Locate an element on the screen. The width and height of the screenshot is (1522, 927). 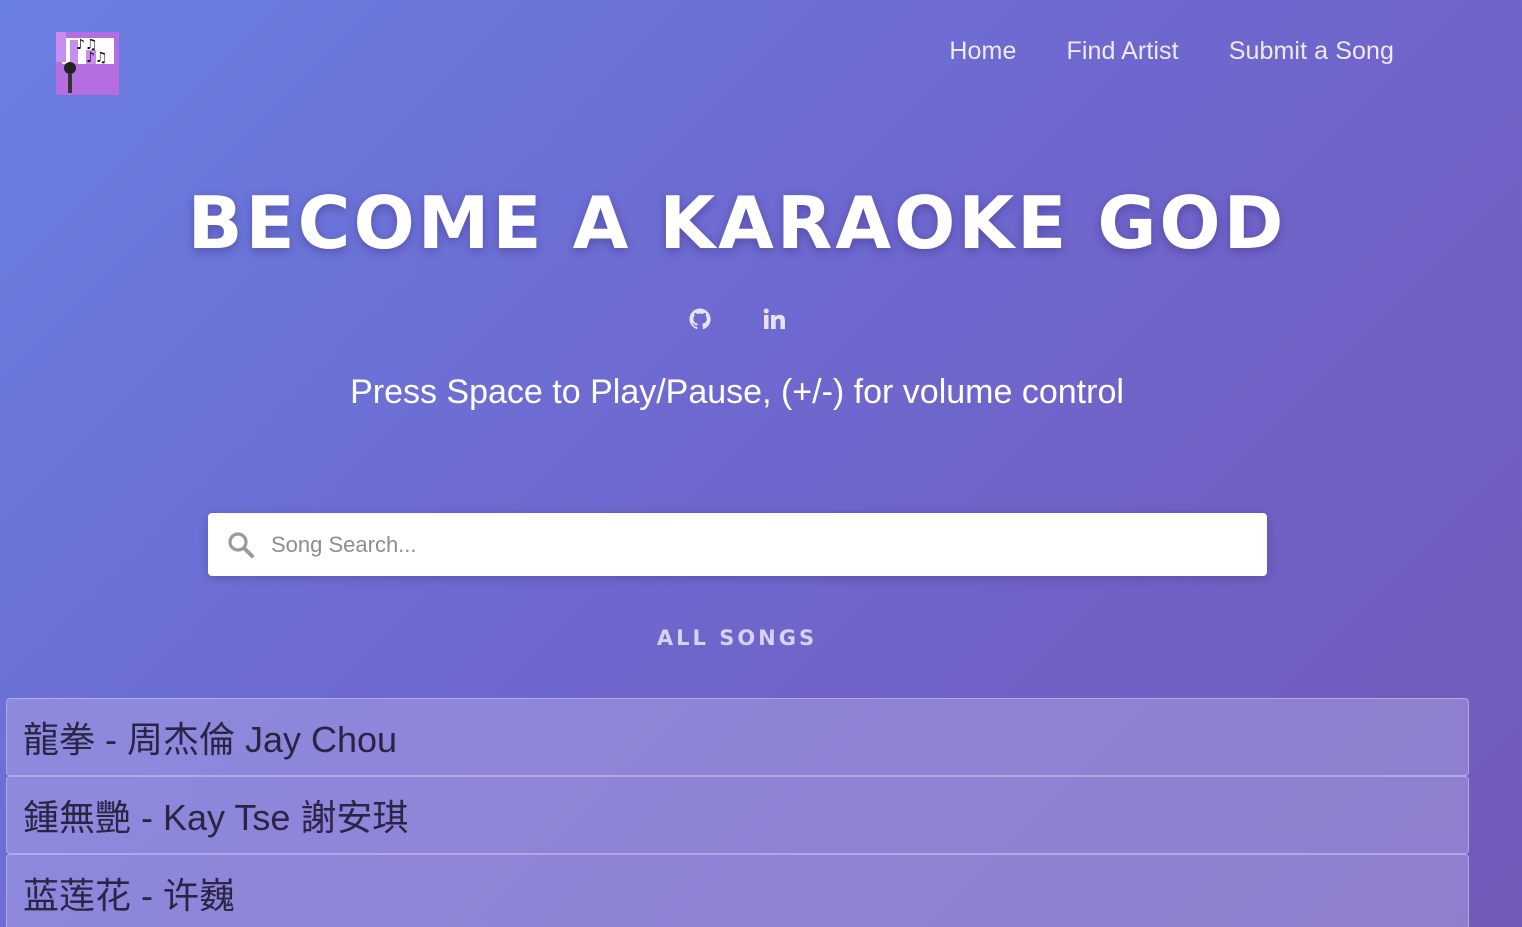
nav-find-artist-link: Find Artist is located at coordinates (1122, 51).